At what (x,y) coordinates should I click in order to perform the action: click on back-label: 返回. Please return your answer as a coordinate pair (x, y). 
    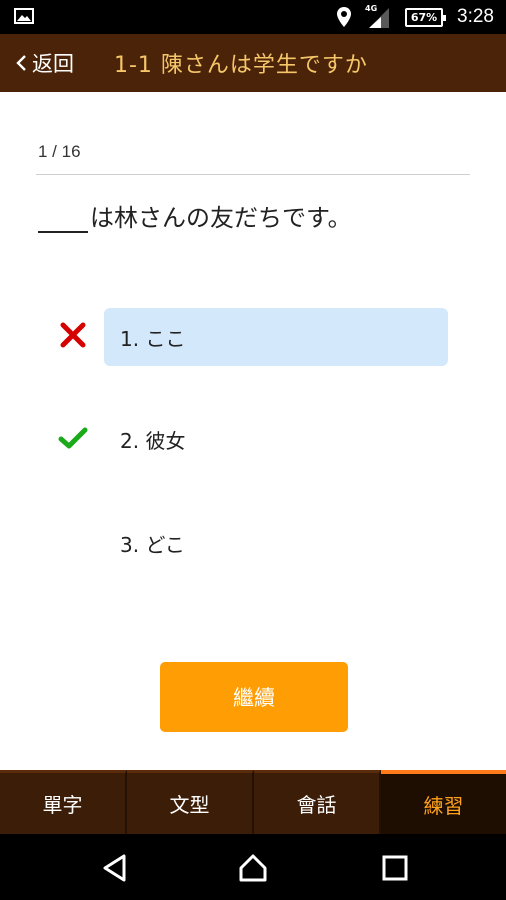
    Looking at the image, I should click on (53, 64).